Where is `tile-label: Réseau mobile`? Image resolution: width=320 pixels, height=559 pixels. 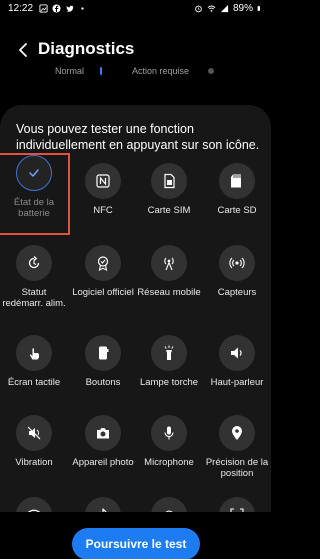 tile-label: Réseau mobile is located at coordinates (169, 292).